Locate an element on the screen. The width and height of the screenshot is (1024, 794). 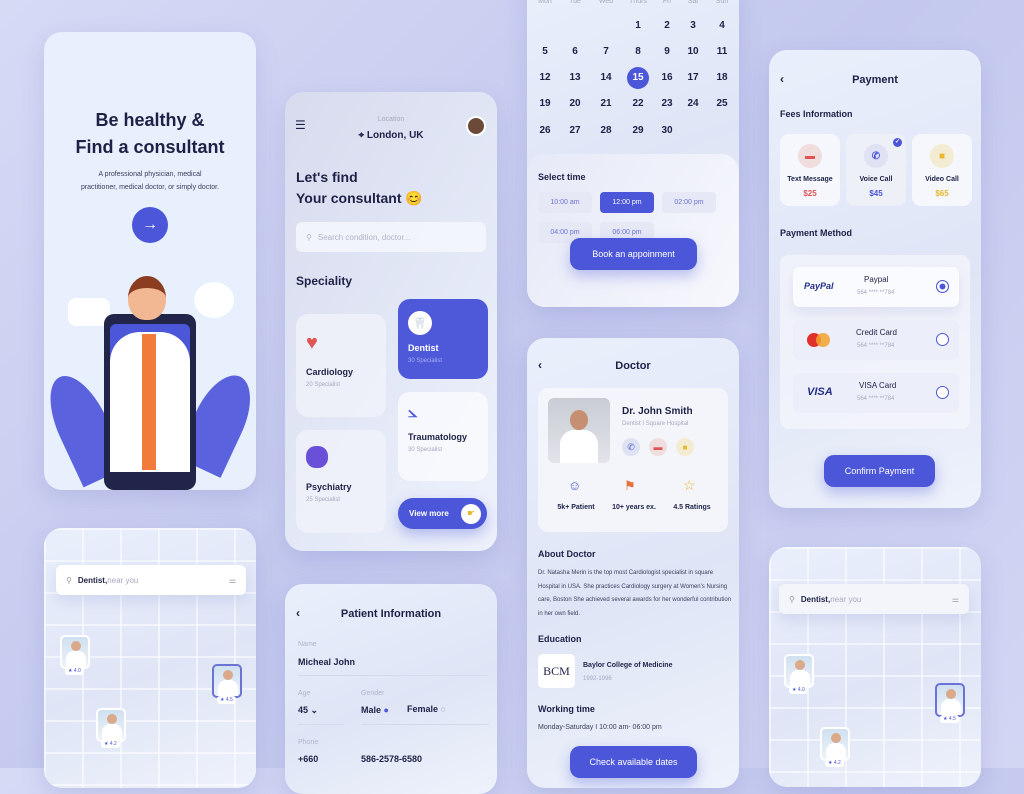
map-screen: ⚲ Dentist, near you ⚌ ★ 4.0 ★ 4.5 ★ 4.2 is located at coordinates (150, 658).